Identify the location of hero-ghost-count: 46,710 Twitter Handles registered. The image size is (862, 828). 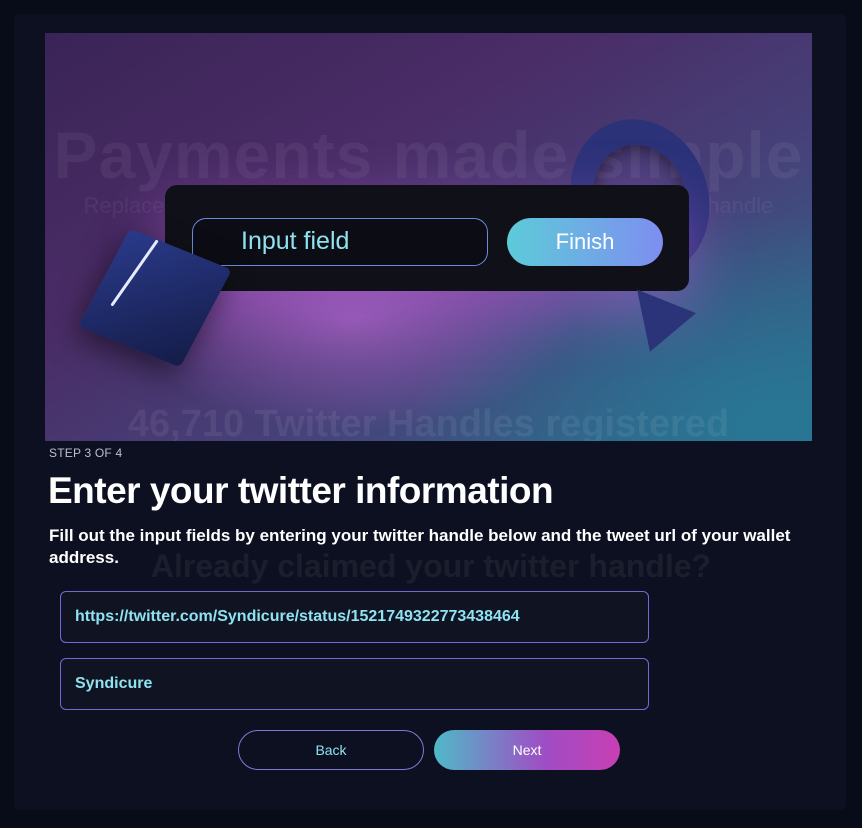
(428, 422).